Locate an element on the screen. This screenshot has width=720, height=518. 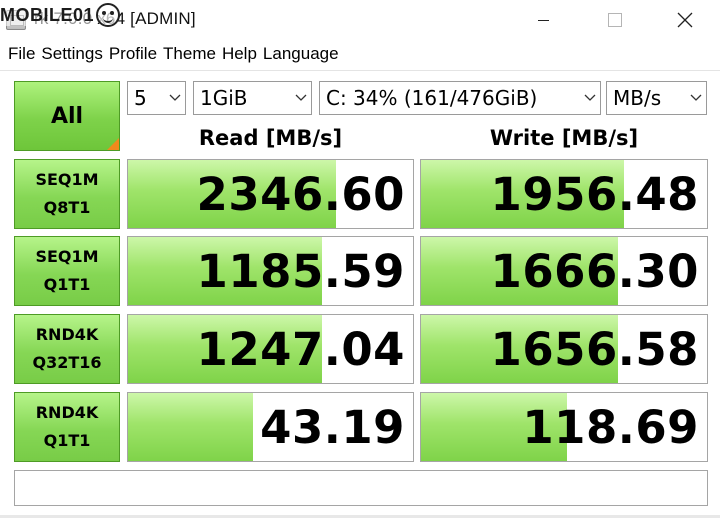
write-result-cell: 118.69 is located at coordinates (564, 427).